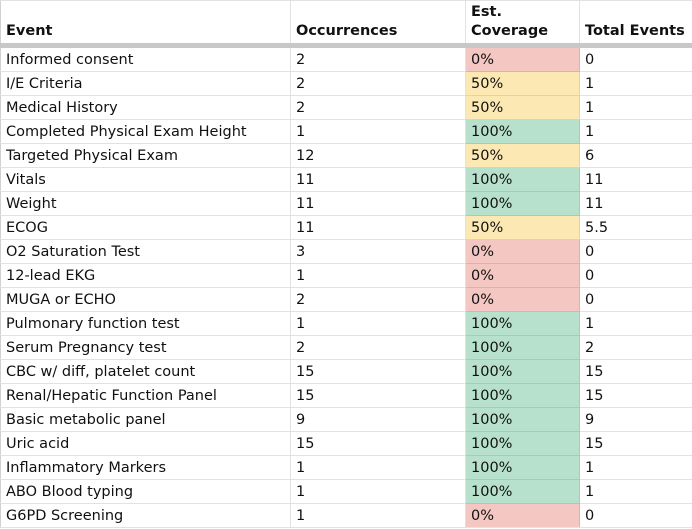 This screenshot has height=529, width=692. I want to click on table-row: Renal/Hepatic Function Panel 15 100% 15, so click(346, 395).